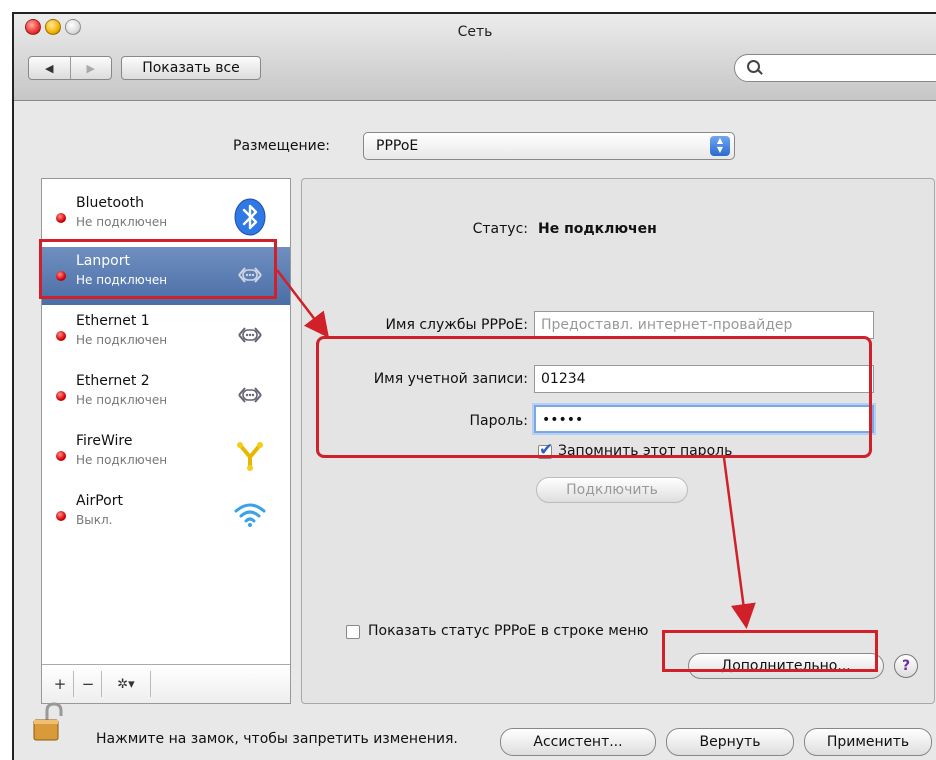 The width and height of the screenshot is (936, 760). Describe the element at coordinates (110, 203) in the screenshot. I see `service-name: Bluetooth` at that location.